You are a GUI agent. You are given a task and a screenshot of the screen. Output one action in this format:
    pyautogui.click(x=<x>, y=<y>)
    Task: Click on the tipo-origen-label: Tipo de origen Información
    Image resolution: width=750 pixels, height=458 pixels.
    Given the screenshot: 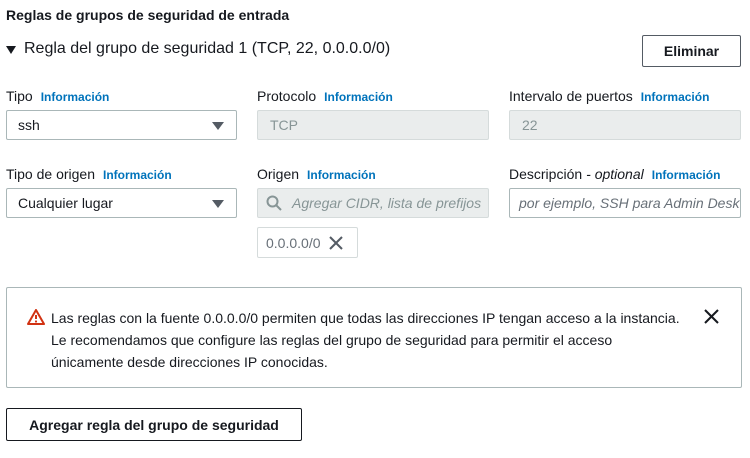 What is the action you would take?
    pyautogui.click(x=89, y=174)
    